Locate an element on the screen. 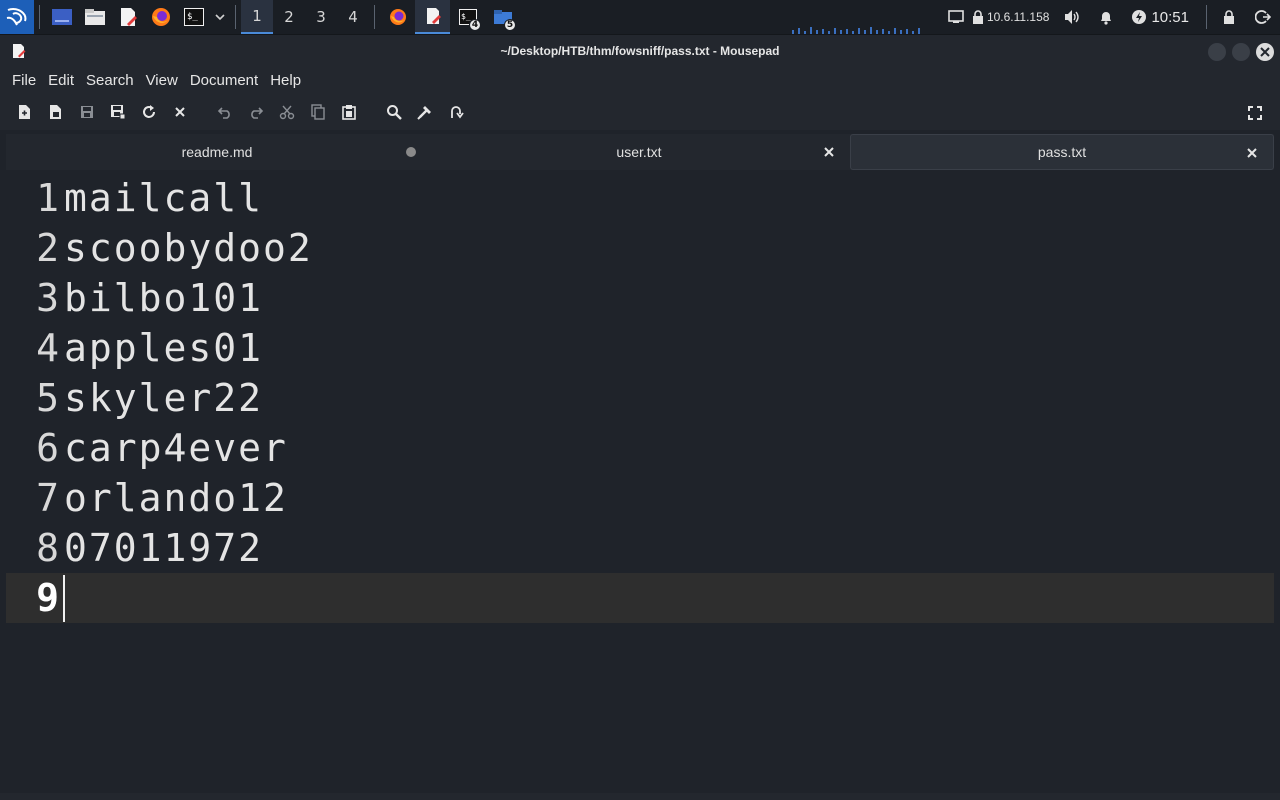 The image size is (1280, 800). text-caret is located at coordinates (64, 598).